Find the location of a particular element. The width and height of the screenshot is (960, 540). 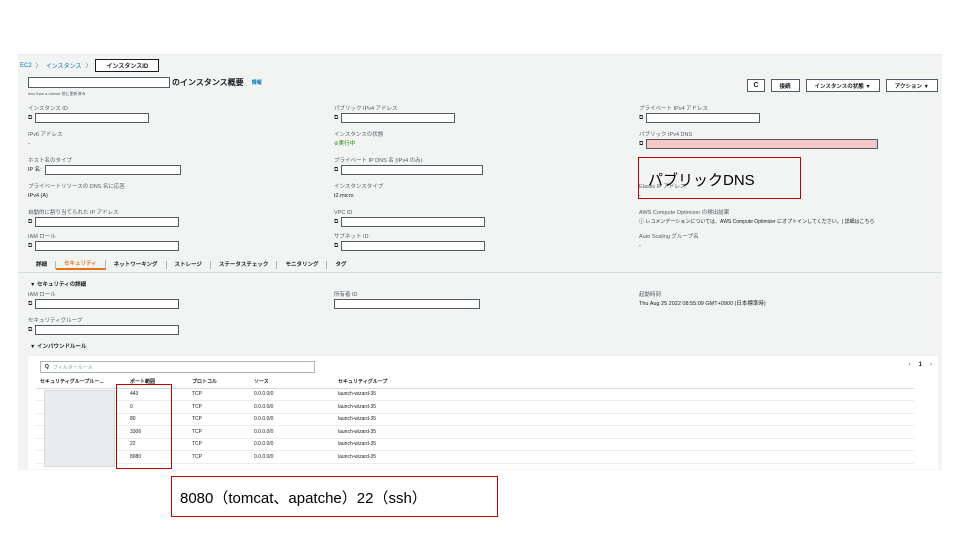

tab-security: セキュリティ is located at coordinates (81, 264).